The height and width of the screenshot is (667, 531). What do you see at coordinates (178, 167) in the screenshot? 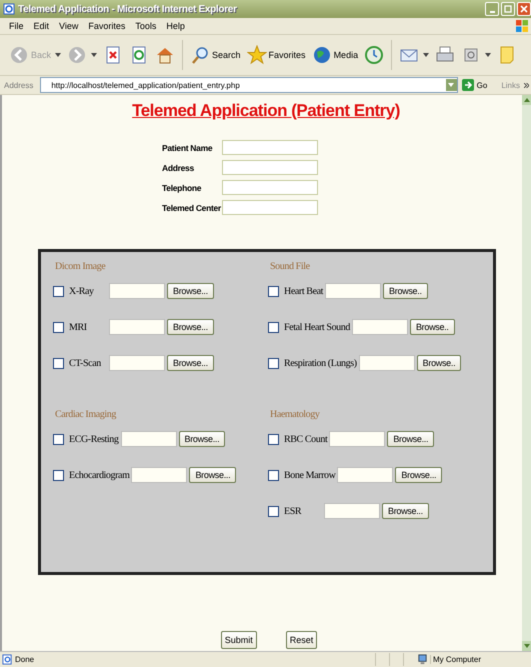
I see `field-label: Address` at bounding box center [178, 167].